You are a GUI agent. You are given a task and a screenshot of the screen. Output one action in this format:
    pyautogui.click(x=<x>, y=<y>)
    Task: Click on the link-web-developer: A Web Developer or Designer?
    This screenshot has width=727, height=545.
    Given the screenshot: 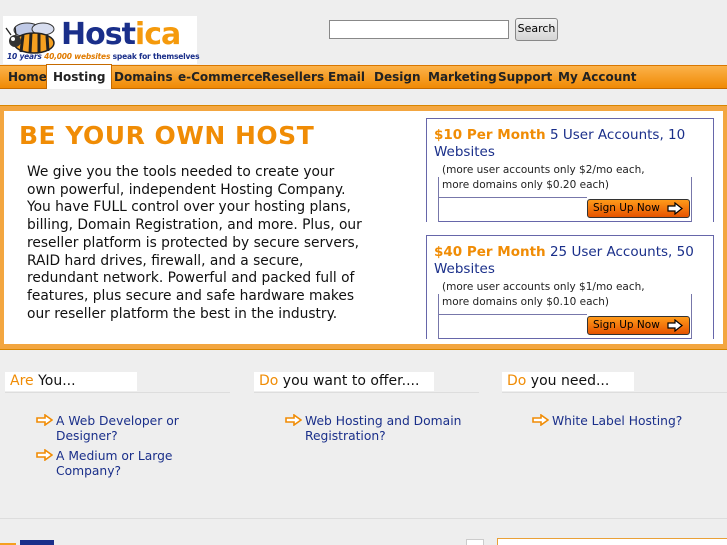 What is the action you would take?
    pyautogui.click(x=126, y=428)
    